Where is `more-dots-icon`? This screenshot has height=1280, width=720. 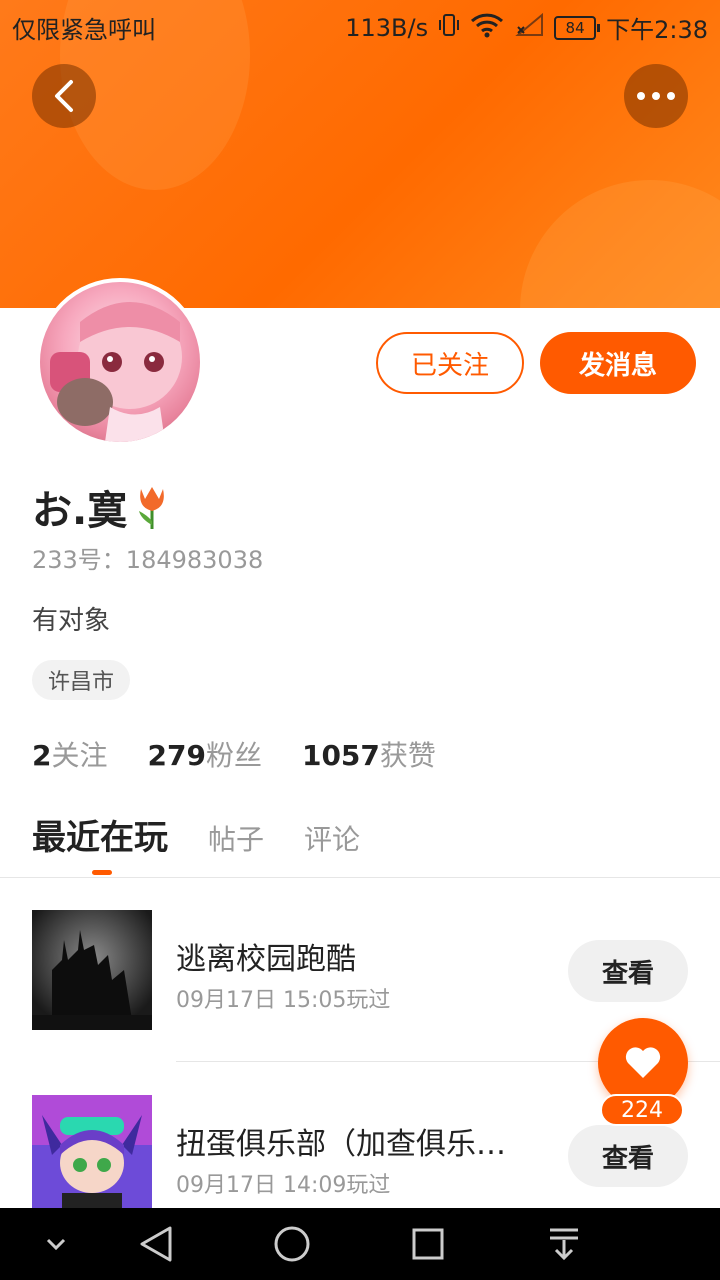 more-dots-icon is located at coordinates (656, 96).